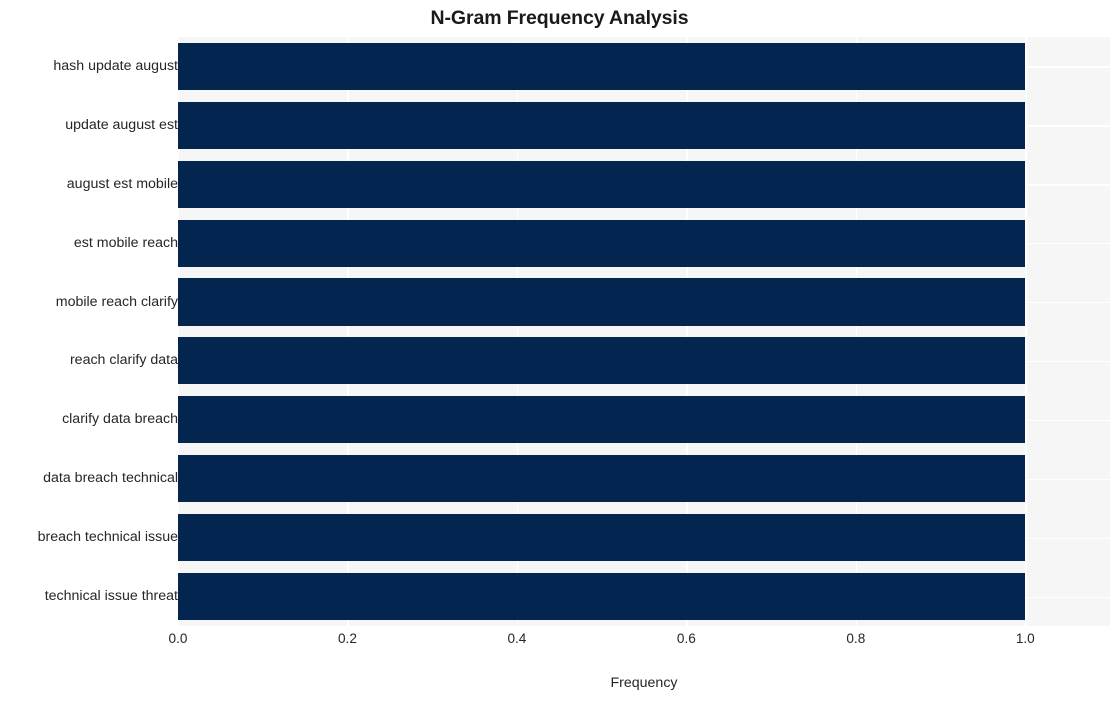  What do you see at coordinates (121, 124) in the screenshot?
I see `y-axis-tick-label: update august est` at bounding box center [121, 124].